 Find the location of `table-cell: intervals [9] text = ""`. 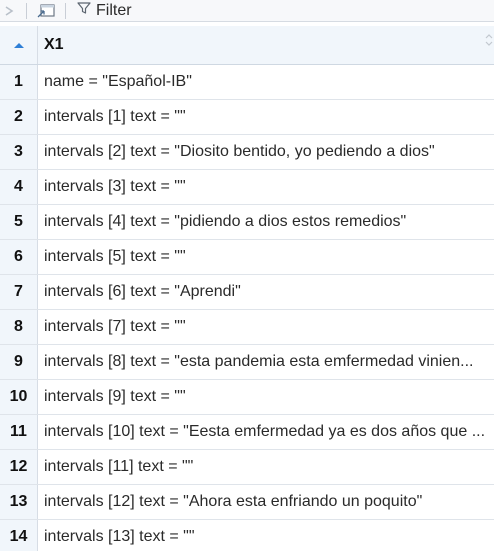

table-cell: intervals [9] text = "" is located at coordinates (266, 397).